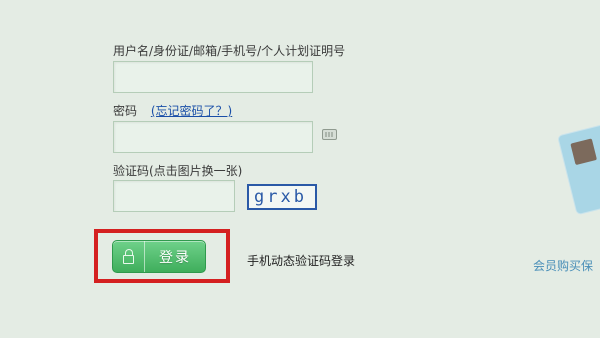  Describe the element at coordinates (229, 51) in the screenshot. I see `username-label: 用户名/身份证/邮箱/手机号/个人计划证明号` at that location.